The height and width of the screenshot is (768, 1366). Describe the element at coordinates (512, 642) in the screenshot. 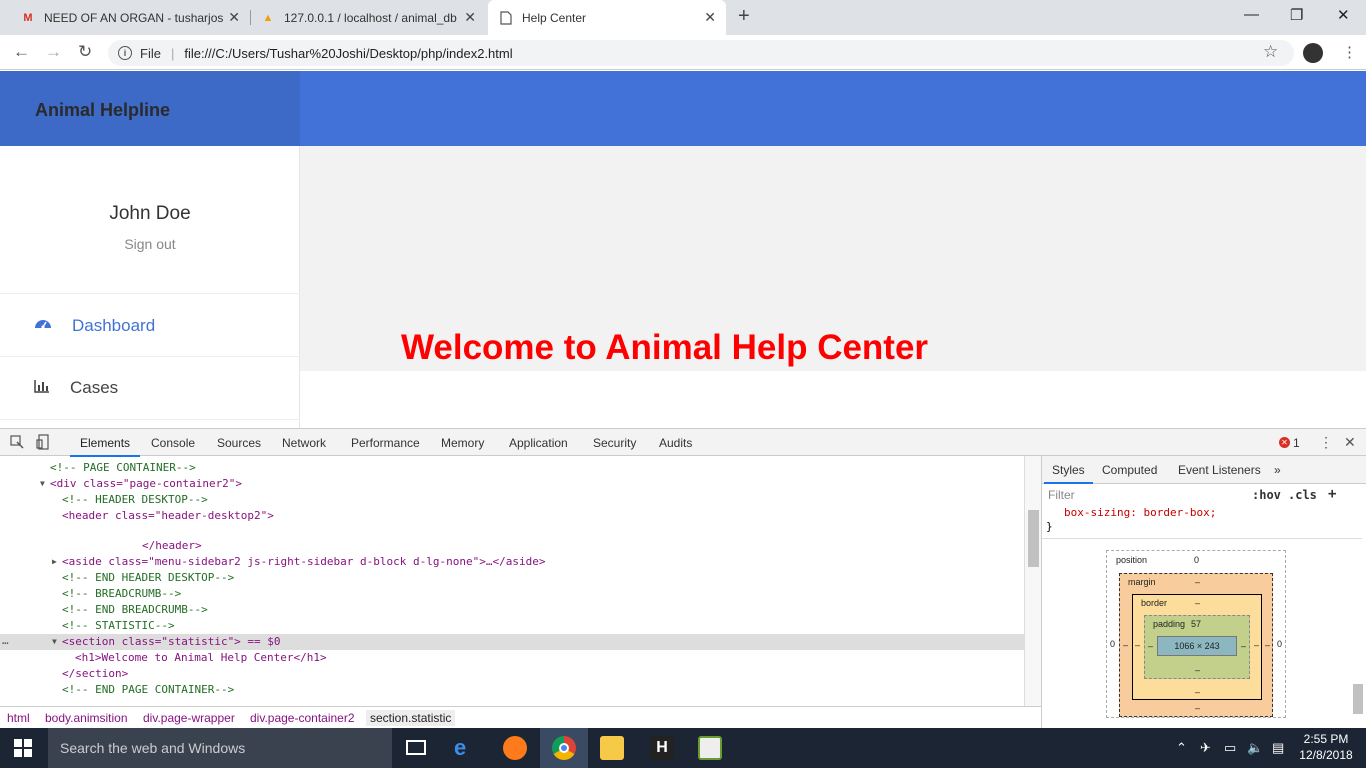

I see `dom-node-selected: <section class="statistic"> == $0` at that location.